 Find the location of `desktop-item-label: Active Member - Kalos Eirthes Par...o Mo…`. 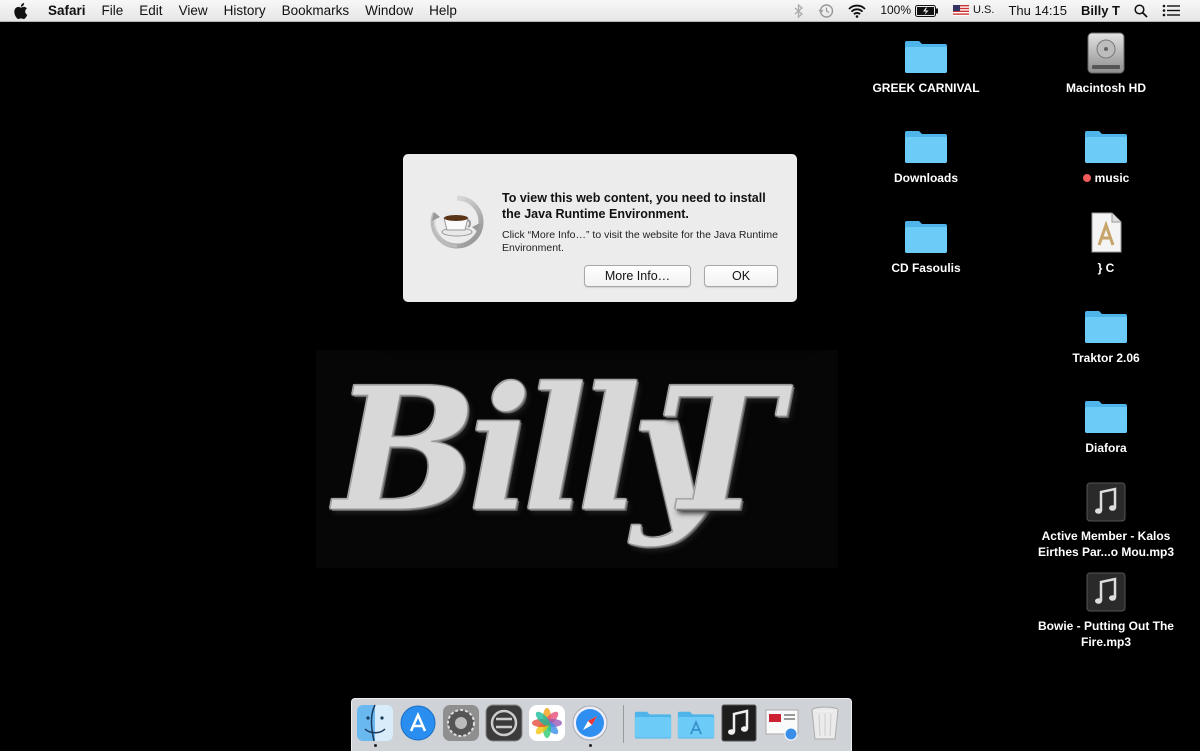

desktop-item-label: Active Member - Kalos Eirthes Par...o Mo… is located at coordinates (1106, 544).